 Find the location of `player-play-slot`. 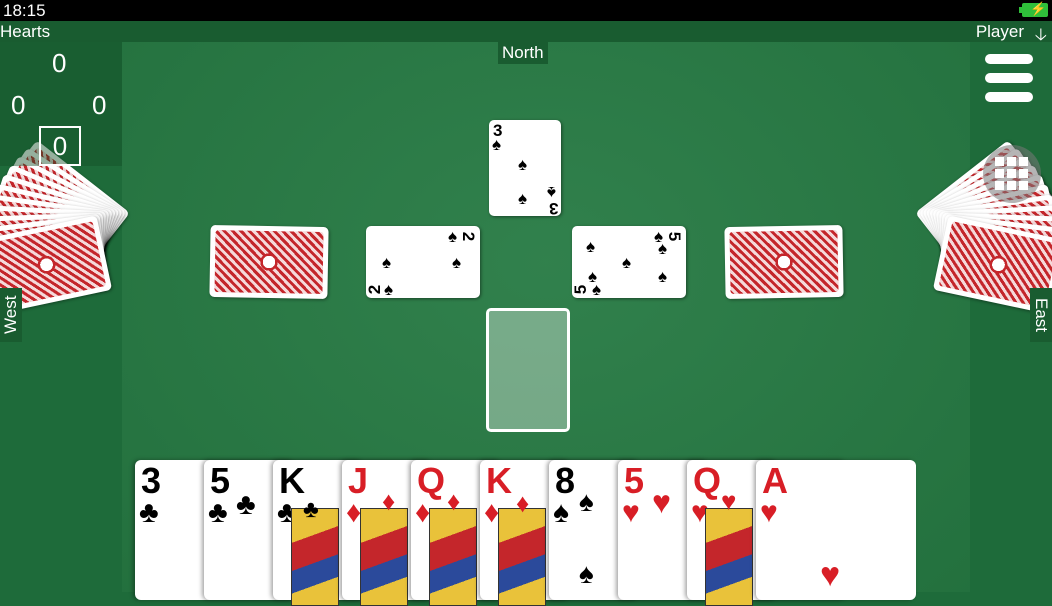

player-play-slot is located at coordinates (528, 370).